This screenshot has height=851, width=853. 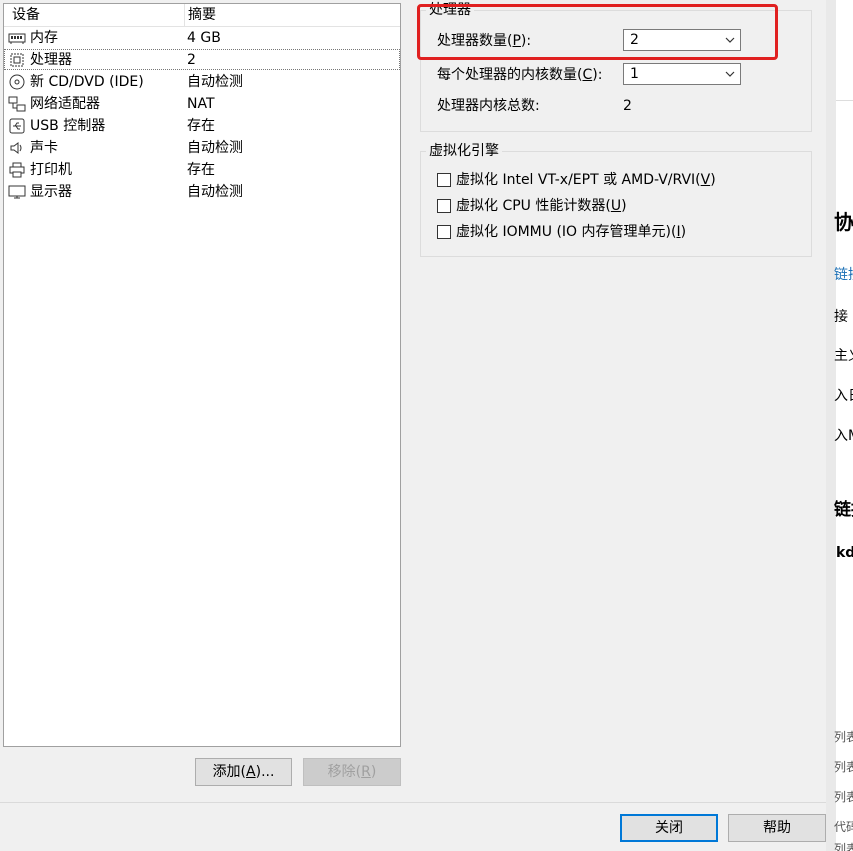 I want to click on device-name: 显示器, so click(x=51, y=192).